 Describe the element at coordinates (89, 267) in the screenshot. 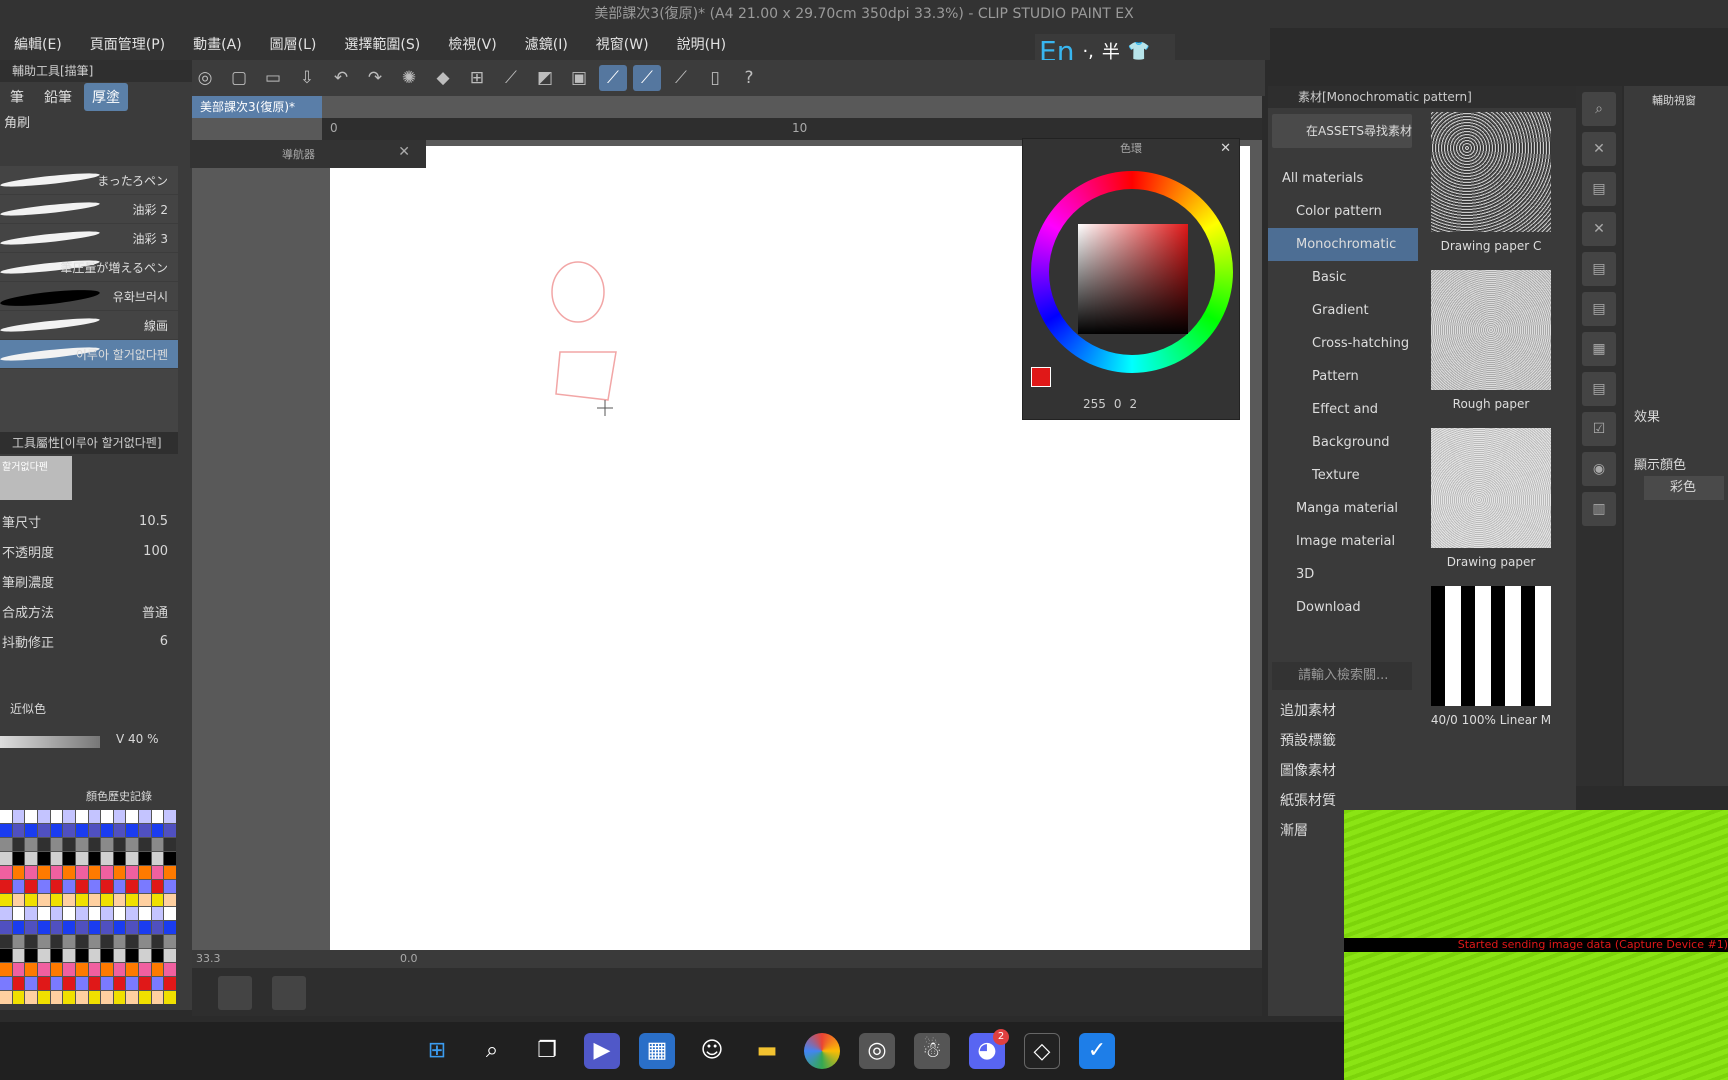

I see `brush-item: 筆圧量が増えるペン` at that location.